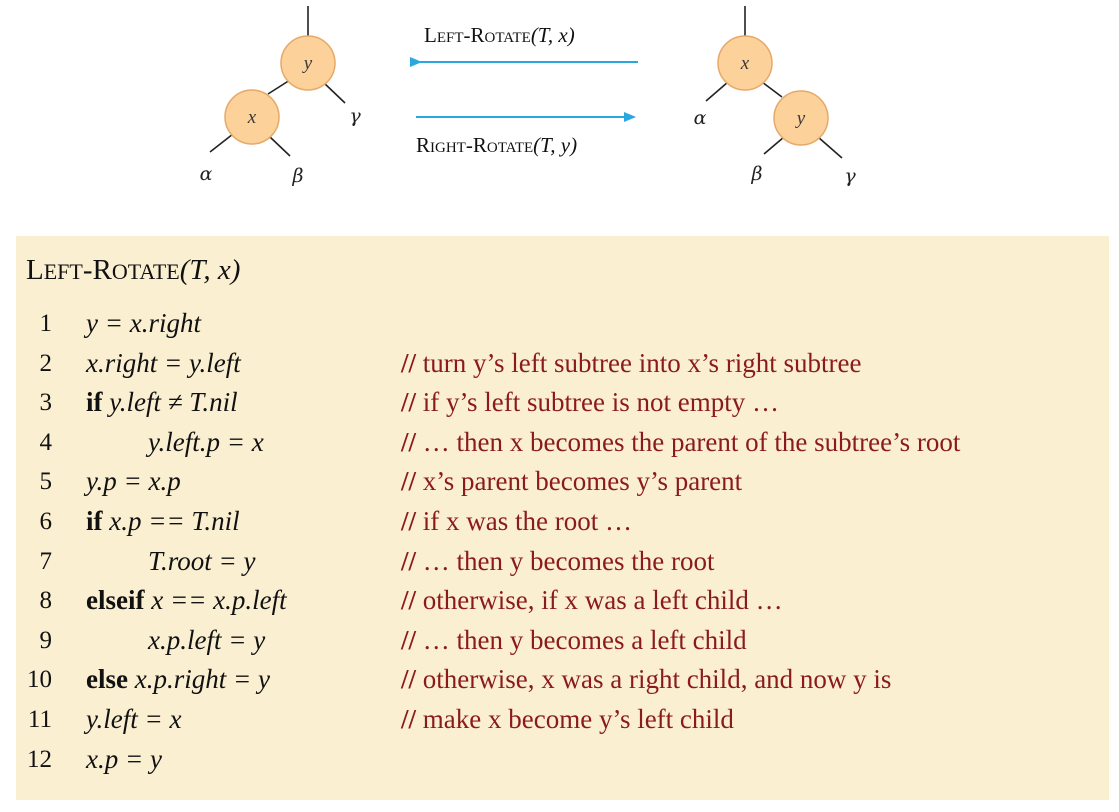 This screenshot has height=812, width=1119. I want to click on code-statement: if x.p == T.nil, so click(163, 521).